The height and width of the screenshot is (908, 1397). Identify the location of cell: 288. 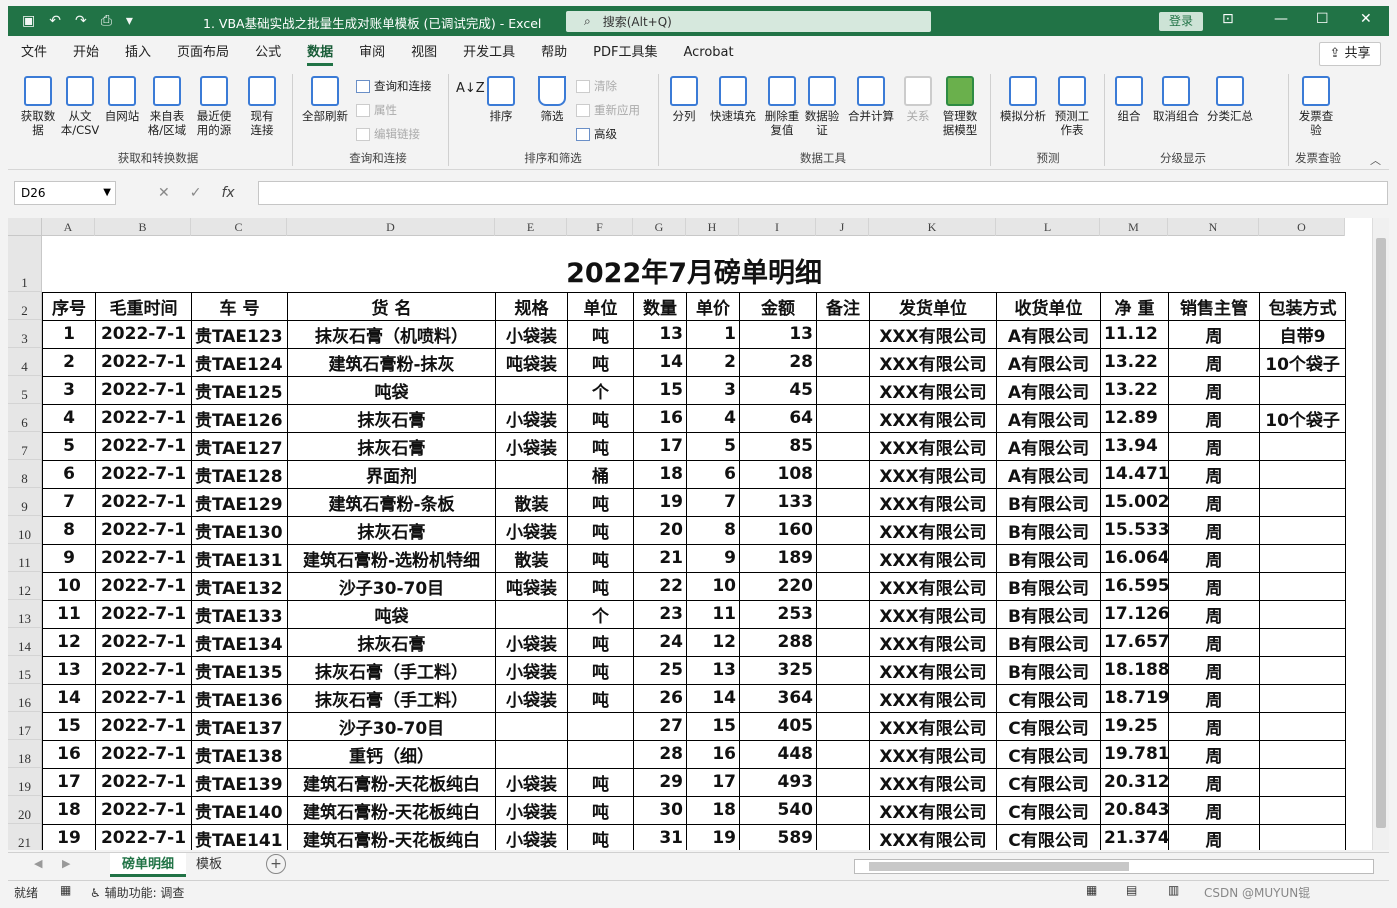
(778, 642).